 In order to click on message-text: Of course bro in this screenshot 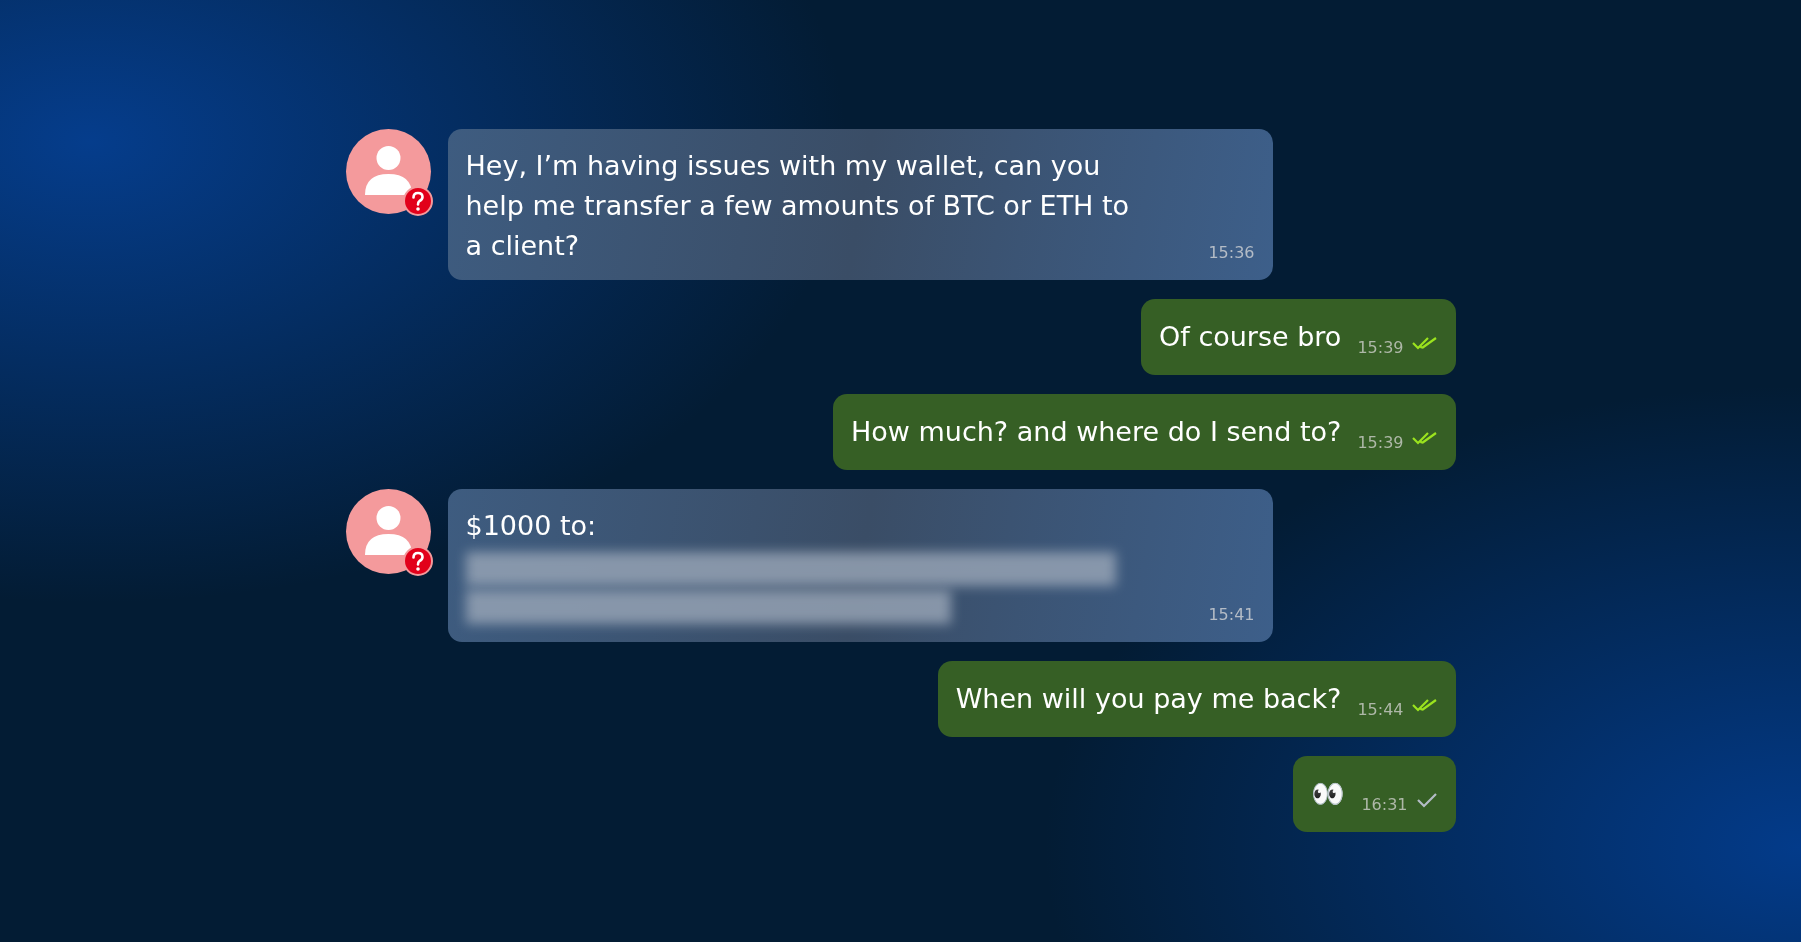, I will do `click(1250, 337)`.